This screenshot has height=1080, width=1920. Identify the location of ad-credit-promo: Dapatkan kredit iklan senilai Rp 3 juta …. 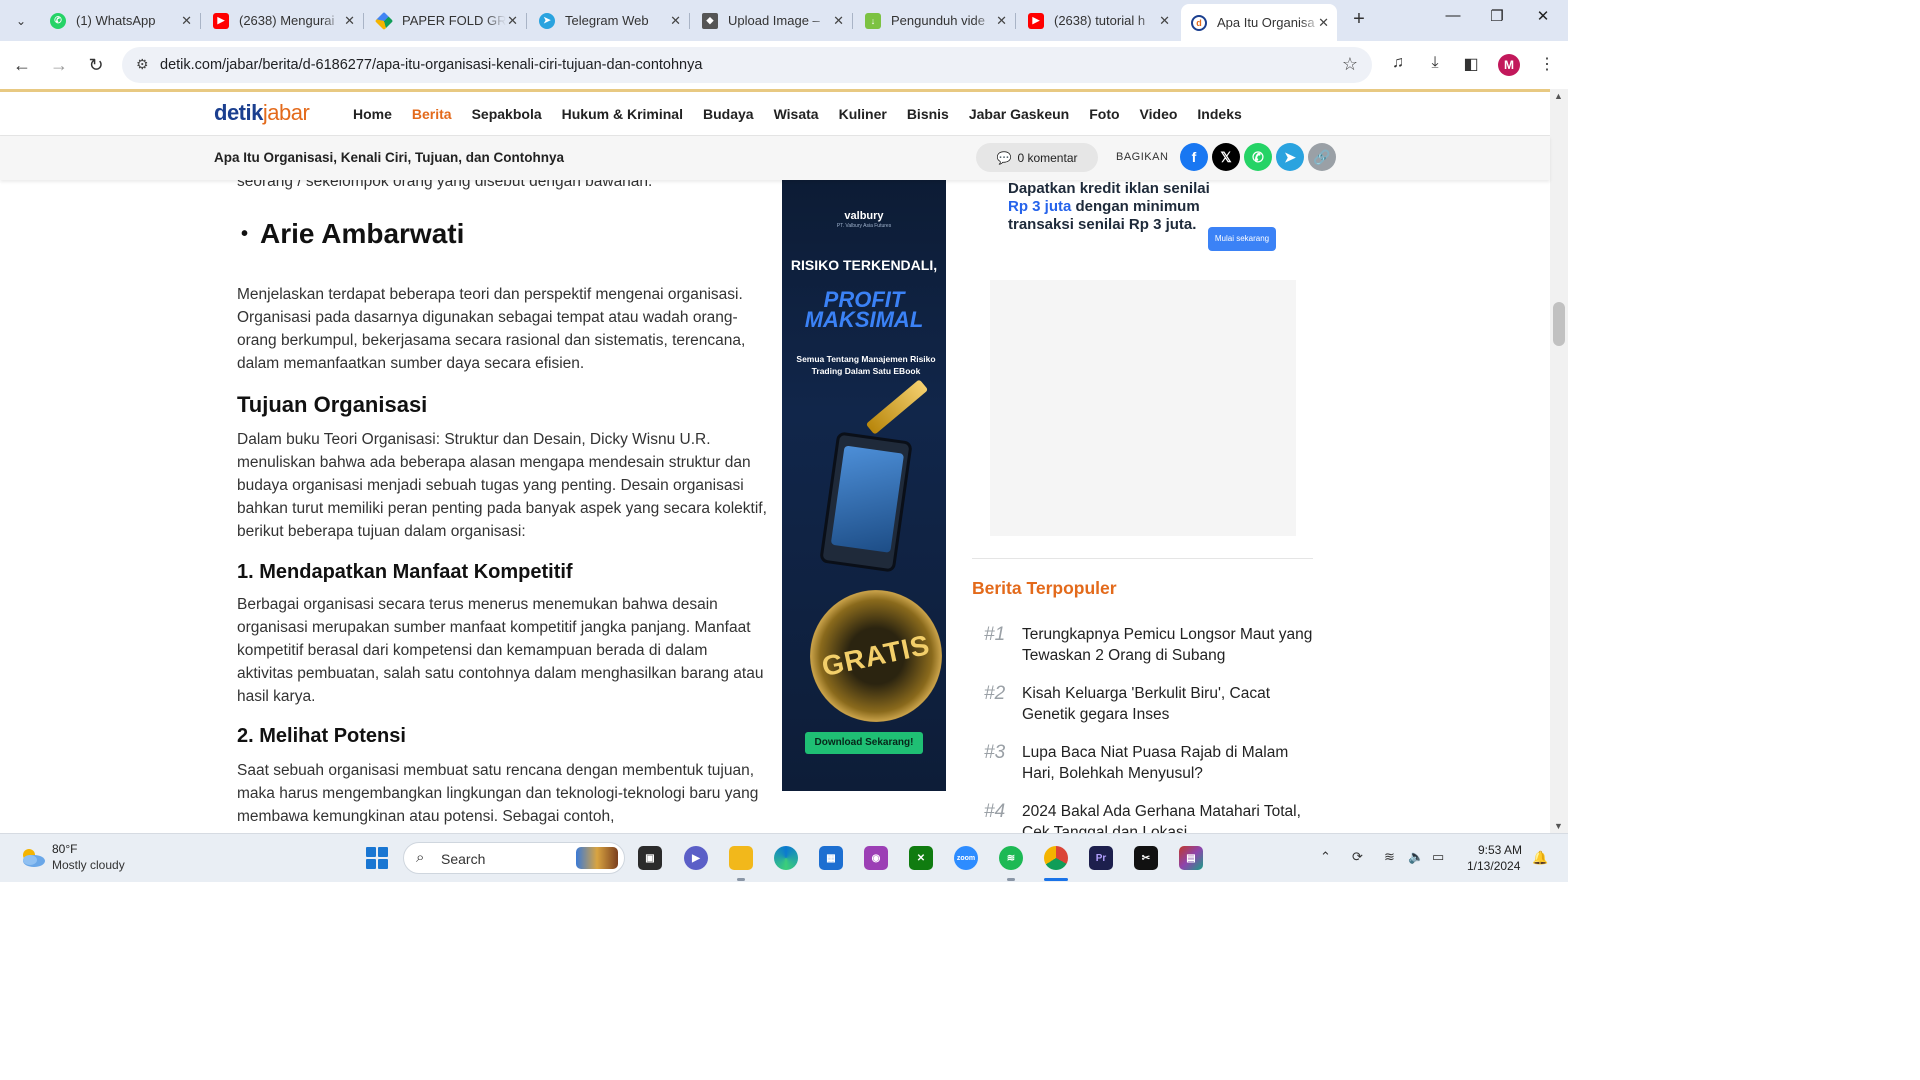
(1153, 215).